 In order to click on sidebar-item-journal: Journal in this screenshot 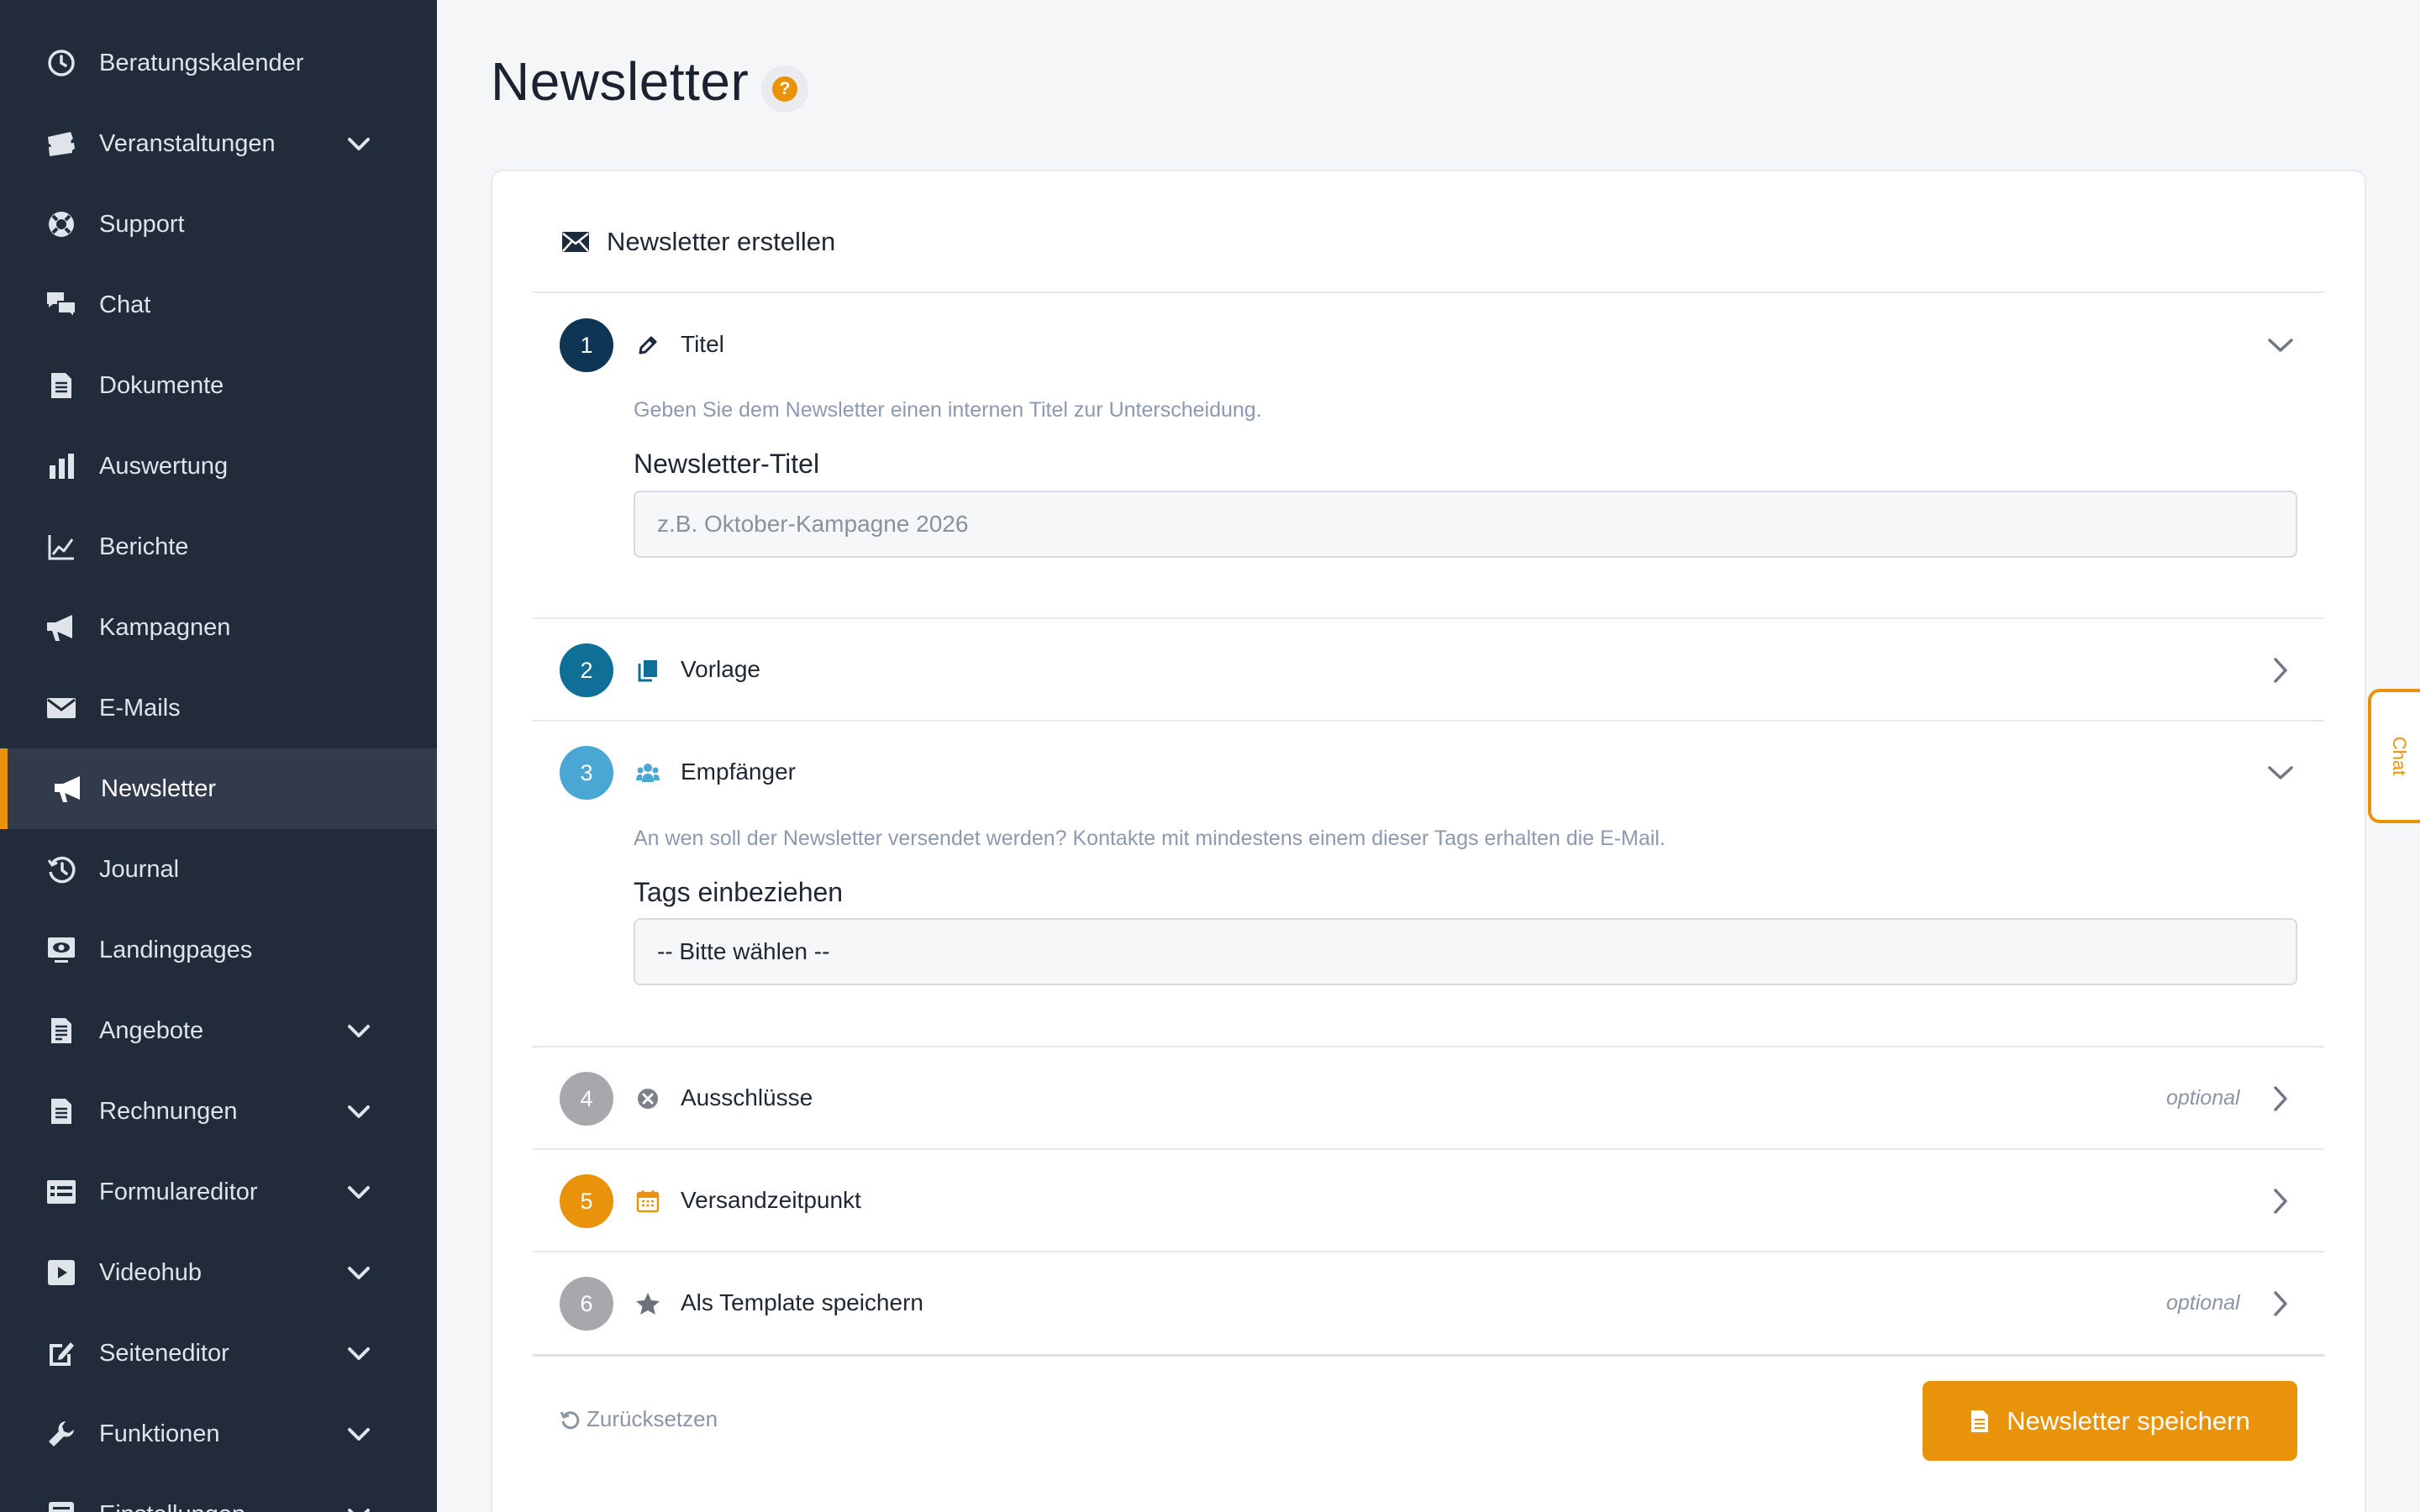, I will do `click(218, 869)`.